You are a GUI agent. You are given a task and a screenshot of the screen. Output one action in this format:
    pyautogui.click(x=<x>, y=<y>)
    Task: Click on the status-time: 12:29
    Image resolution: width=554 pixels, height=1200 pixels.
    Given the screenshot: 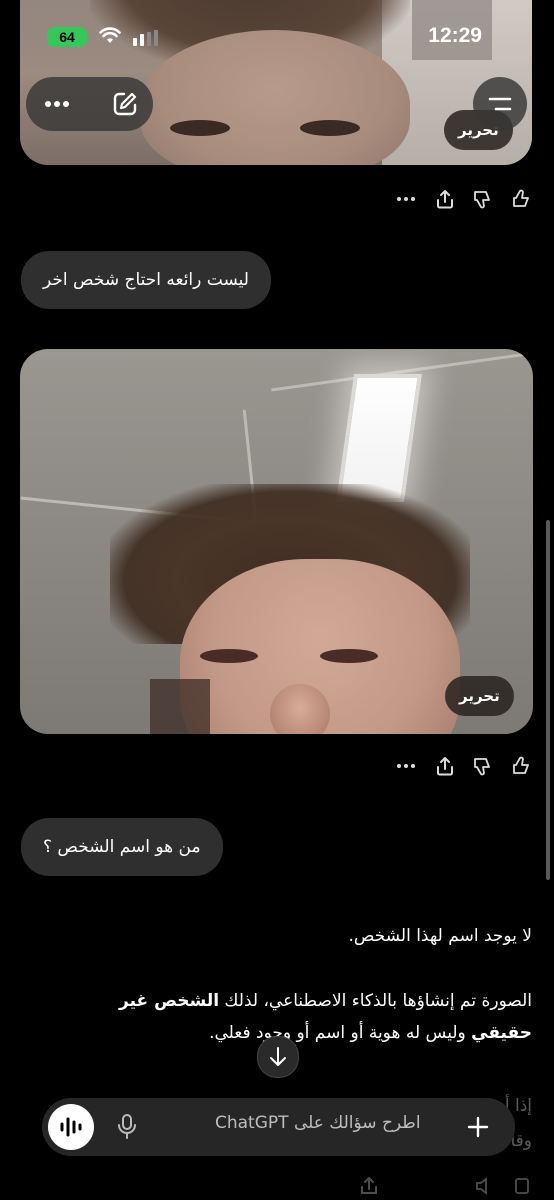 What is the action you would take?
    pyautogui.click(x=455, y=35)
    